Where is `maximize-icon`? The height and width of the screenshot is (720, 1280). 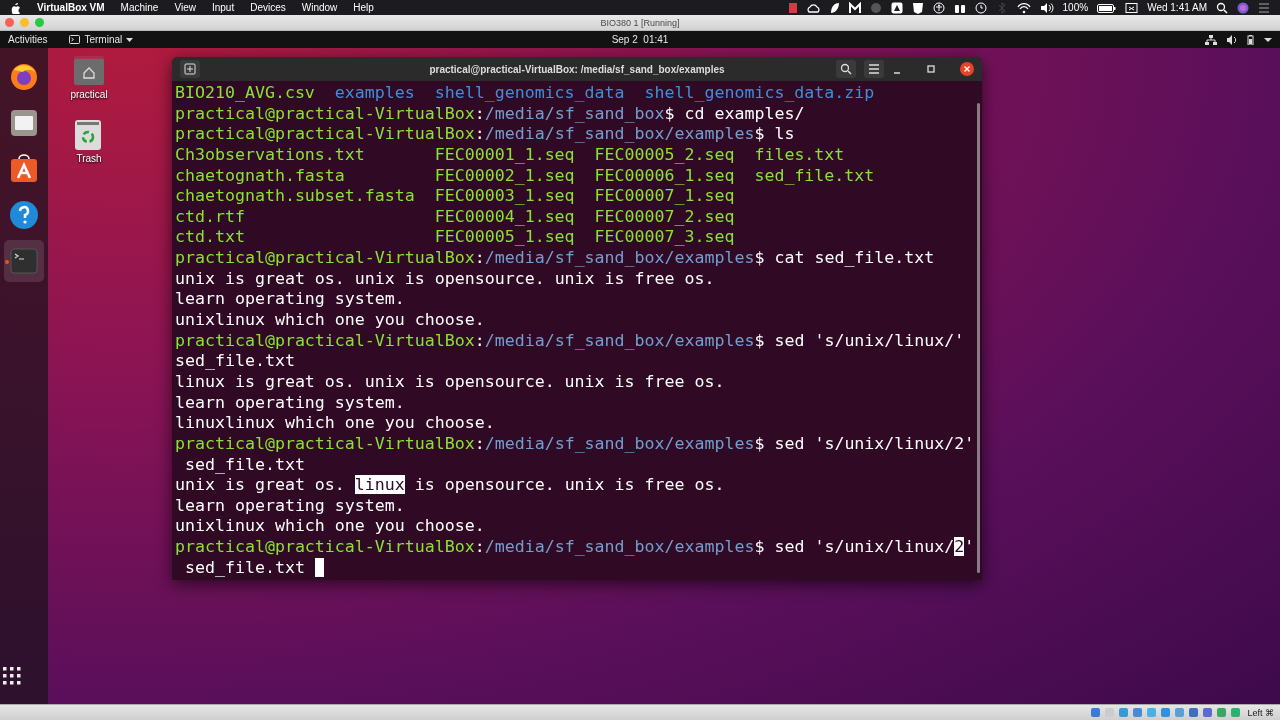
maximize-icon is located at coordinates (931, 69).